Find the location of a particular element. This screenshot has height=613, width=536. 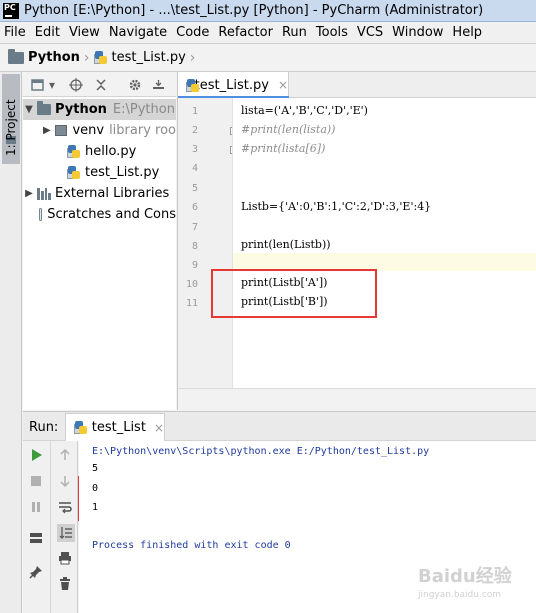

code-line: #print(lista[6]) is located at coordinates (283, 148).